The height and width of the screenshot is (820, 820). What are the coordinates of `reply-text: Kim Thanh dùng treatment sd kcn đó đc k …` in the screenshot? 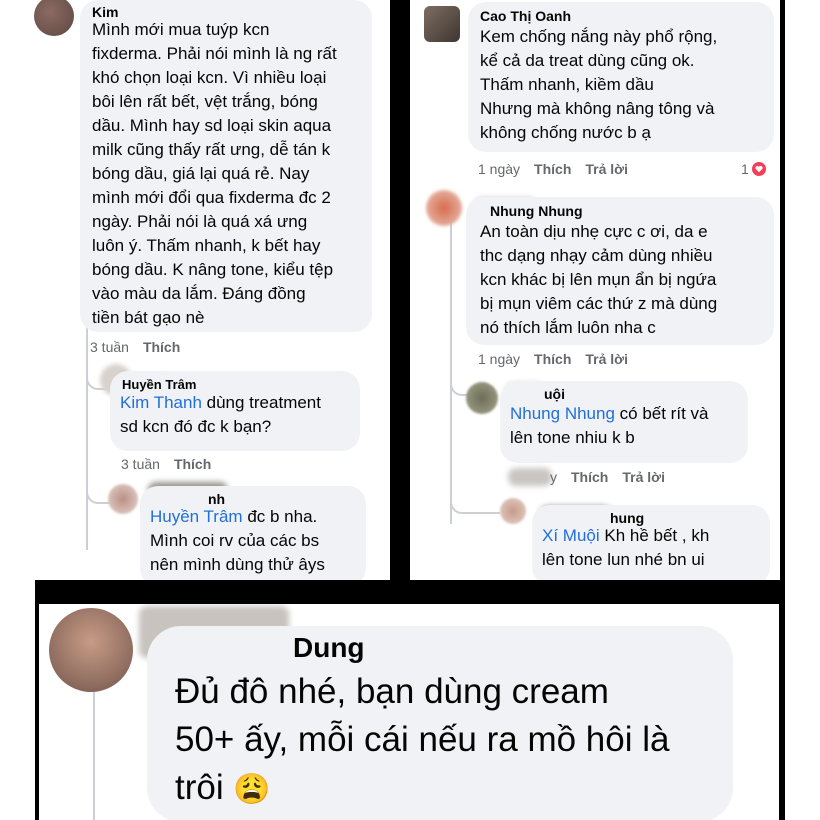 It's located at (220, 414).